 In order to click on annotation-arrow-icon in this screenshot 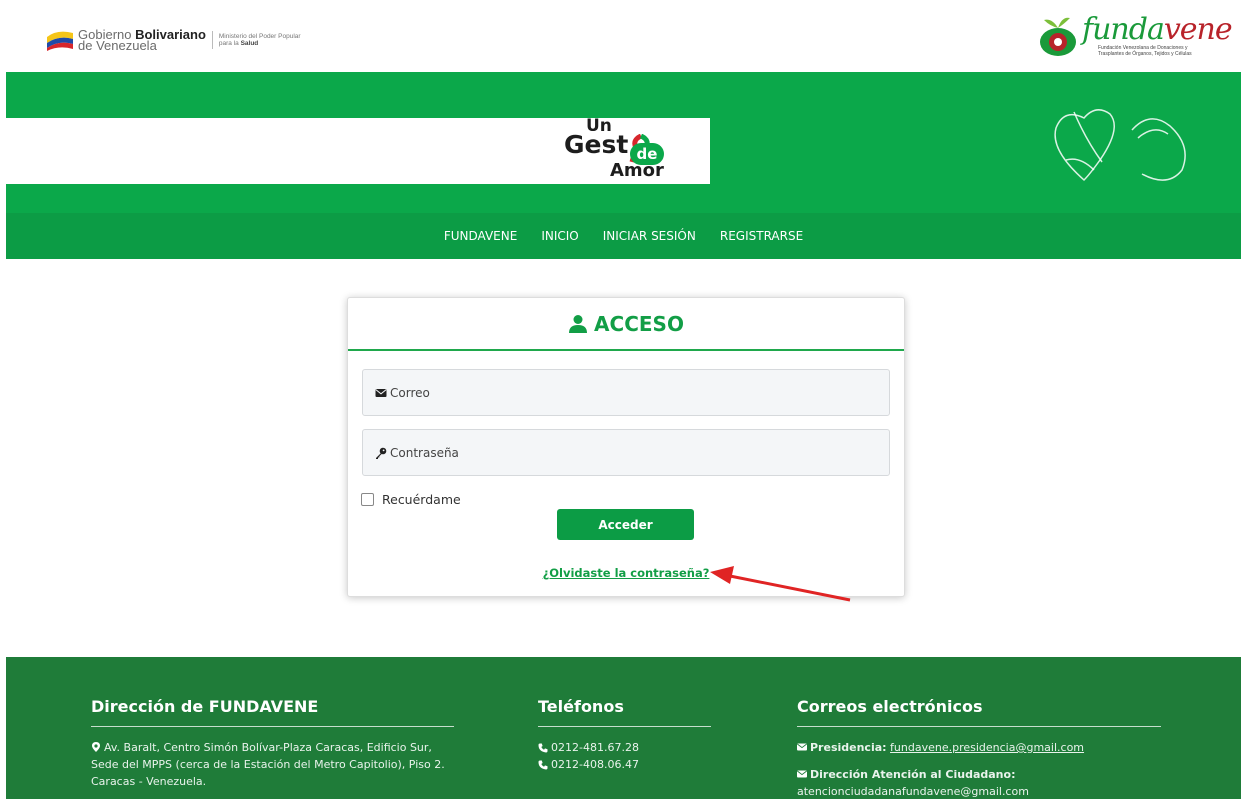, I will do `click(780, 584)`.